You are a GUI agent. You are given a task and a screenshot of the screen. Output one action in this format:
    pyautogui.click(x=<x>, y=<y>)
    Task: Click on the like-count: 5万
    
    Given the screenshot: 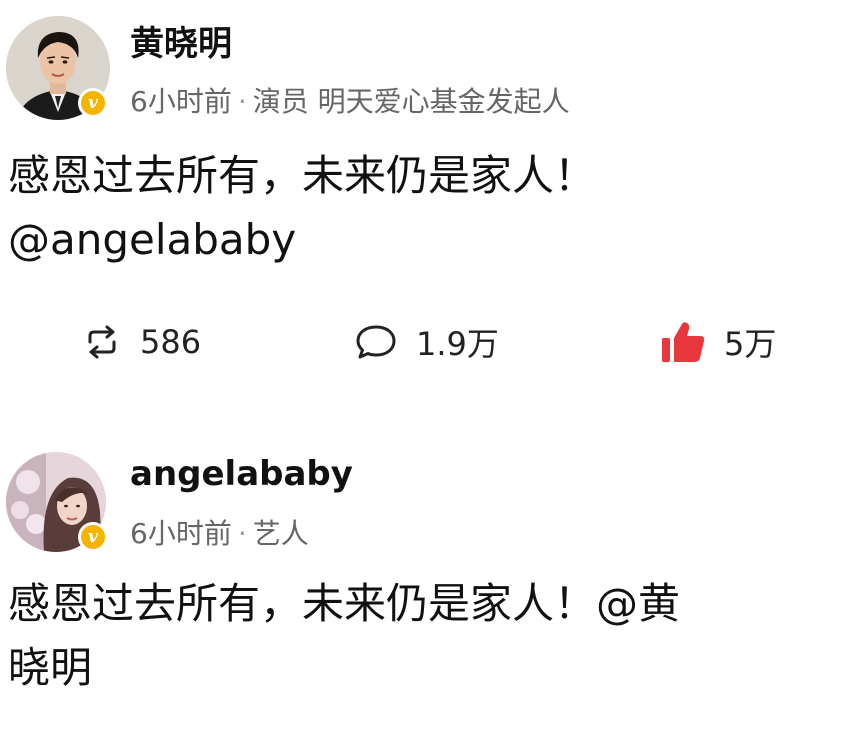 What is the action you would take?
    pyautogui.click(x=750, y=344)
    